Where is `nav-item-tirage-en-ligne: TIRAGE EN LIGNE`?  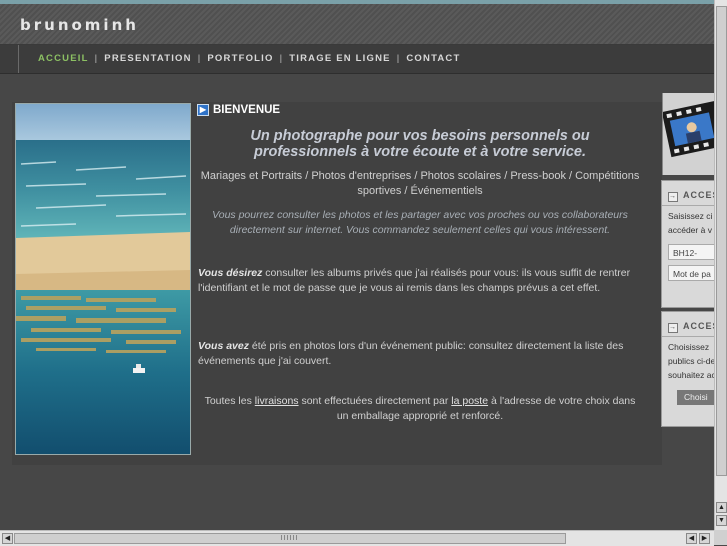 nav-item-tirage-en-ligne: TIRAGE EN LIGNE is located at coordinates (339, 58).